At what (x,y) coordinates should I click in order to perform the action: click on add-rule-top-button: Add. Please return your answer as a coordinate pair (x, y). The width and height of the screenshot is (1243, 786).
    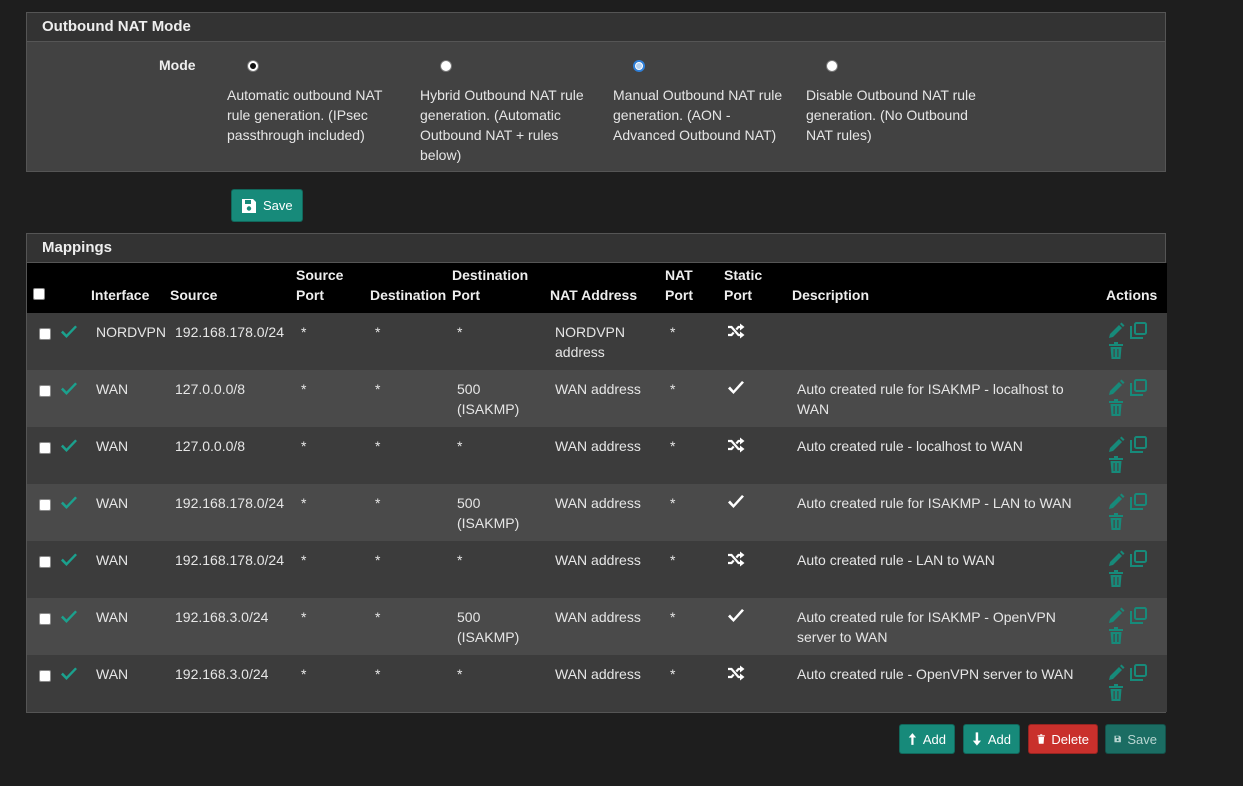
    Looking at the image, I should click on (927, 739).